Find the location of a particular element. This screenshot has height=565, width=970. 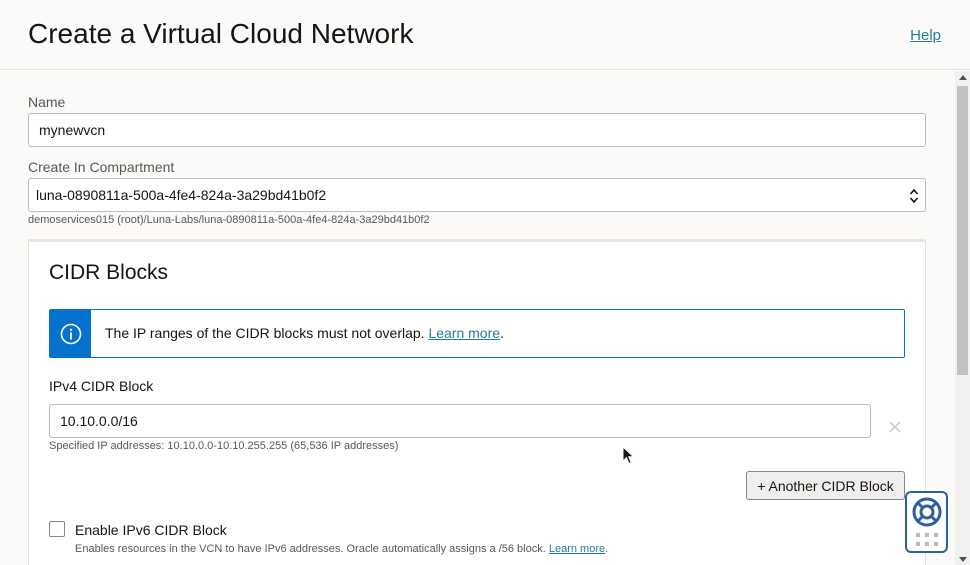

vertical-scrollbar is located at coordinates (962, 318).